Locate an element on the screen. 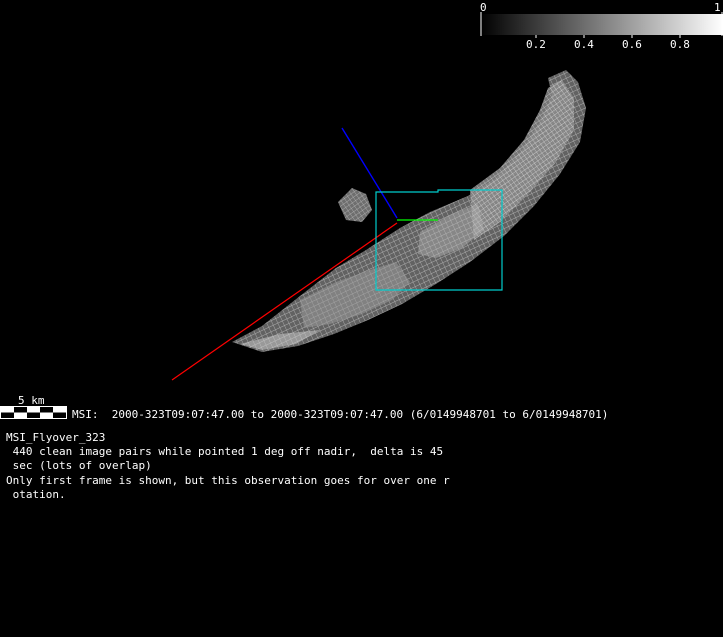  colorbar-tick-label: 0.8 is located at coordinates (680, 44).